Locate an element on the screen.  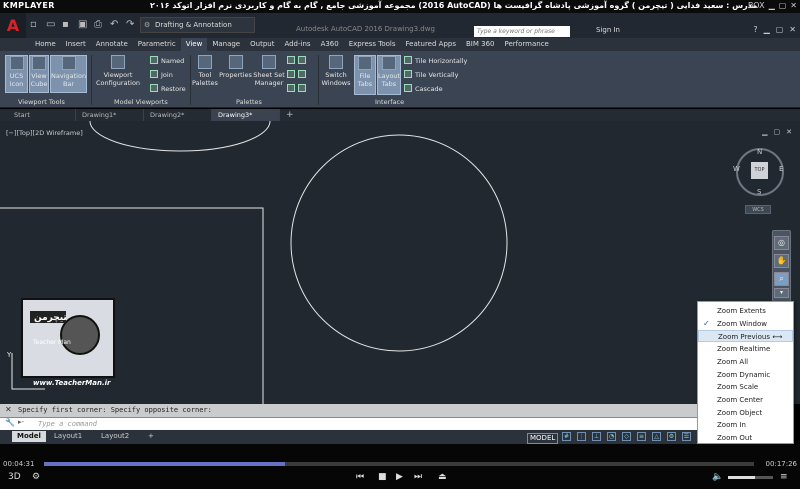
ribbon-tab-insert: Insert is located at coordinates (76, 44).